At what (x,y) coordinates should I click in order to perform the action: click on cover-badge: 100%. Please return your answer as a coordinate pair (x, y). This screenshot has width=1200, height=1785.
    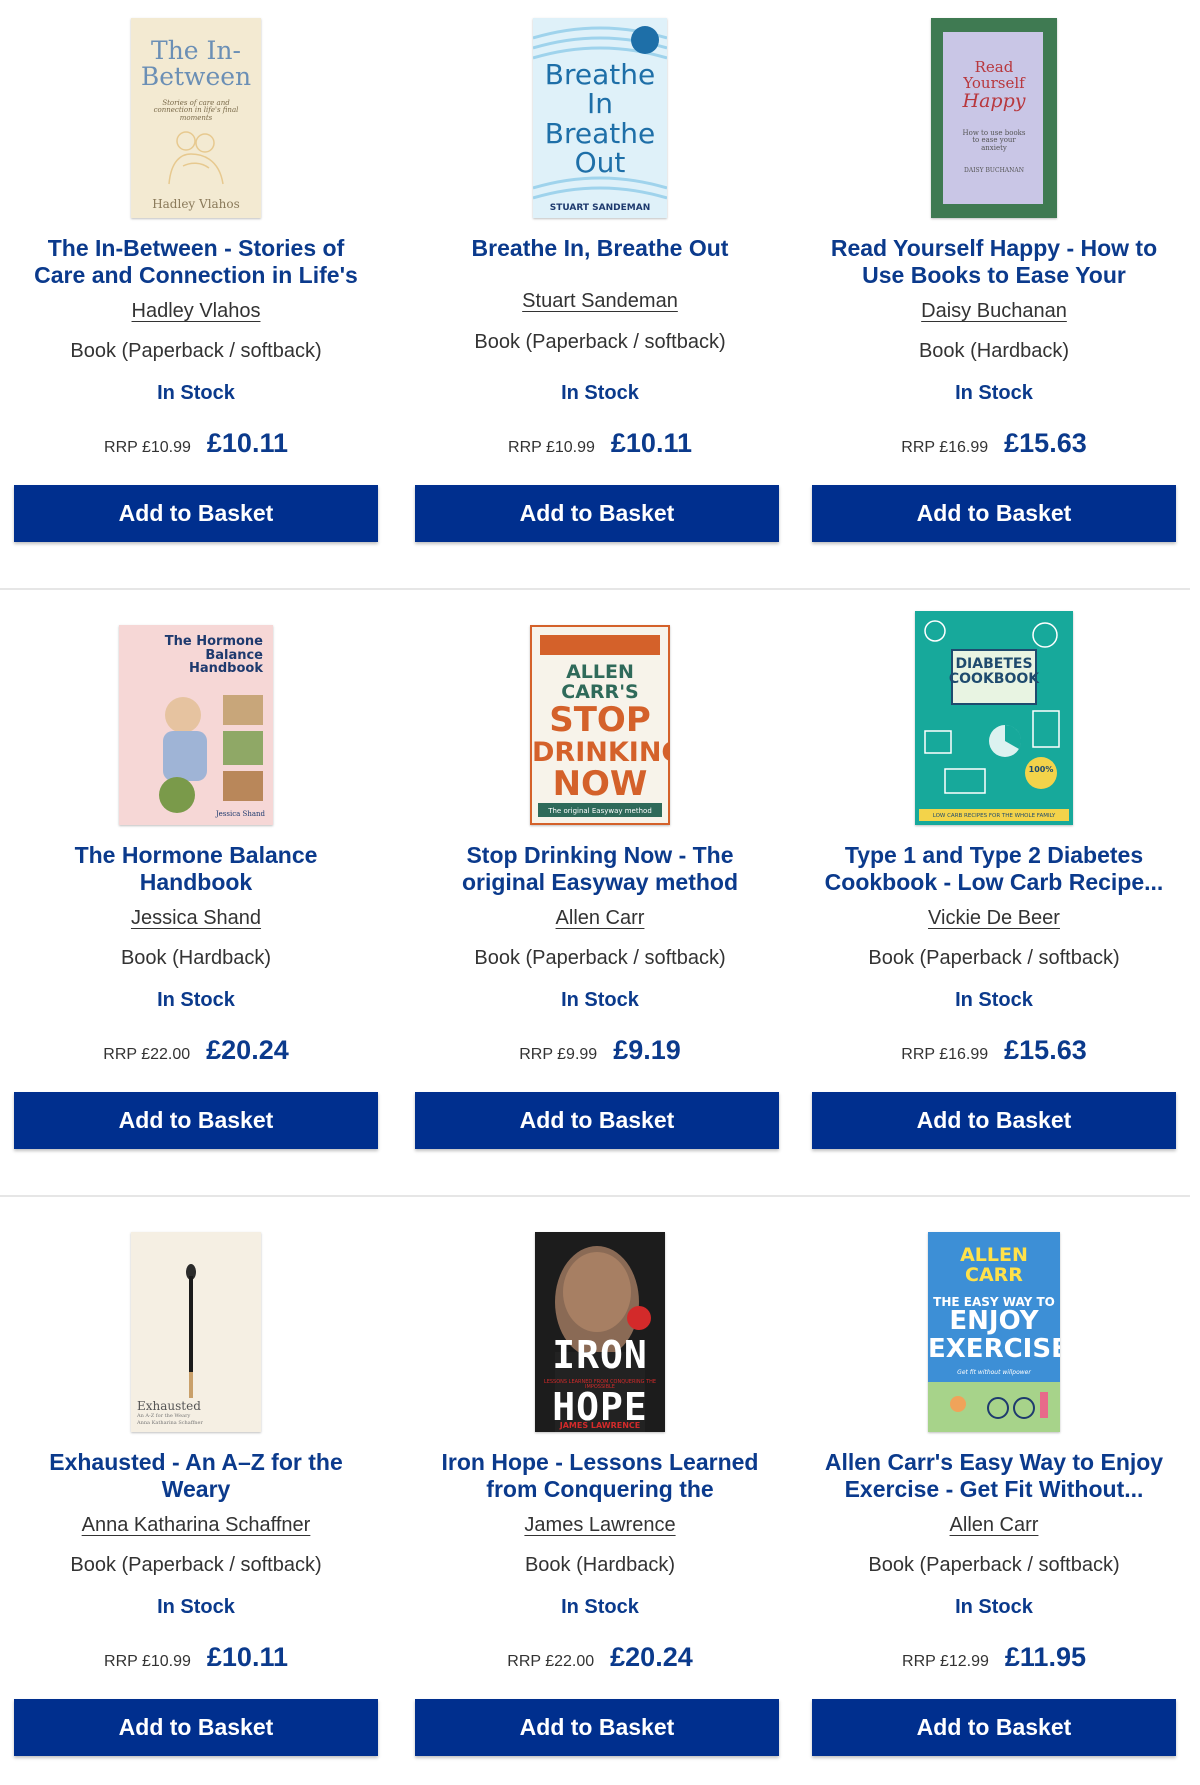
    Looking at the image, I should click on (1041, 769).